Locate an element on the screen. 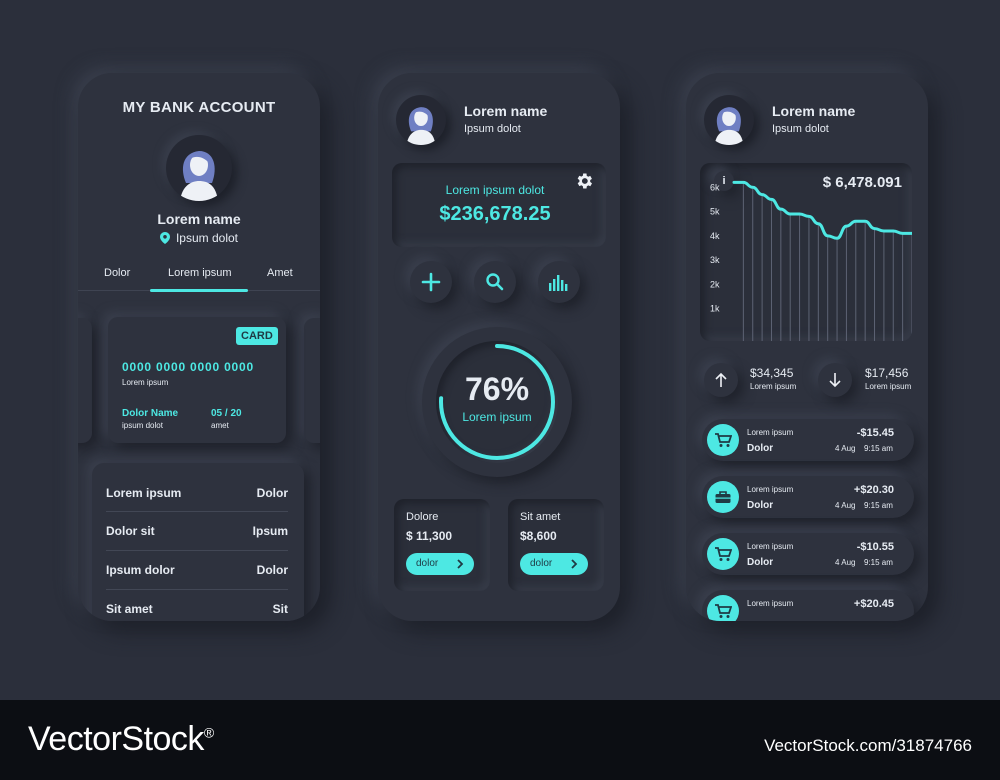  list-item-value: Sit is located at coordinates (280, 609).